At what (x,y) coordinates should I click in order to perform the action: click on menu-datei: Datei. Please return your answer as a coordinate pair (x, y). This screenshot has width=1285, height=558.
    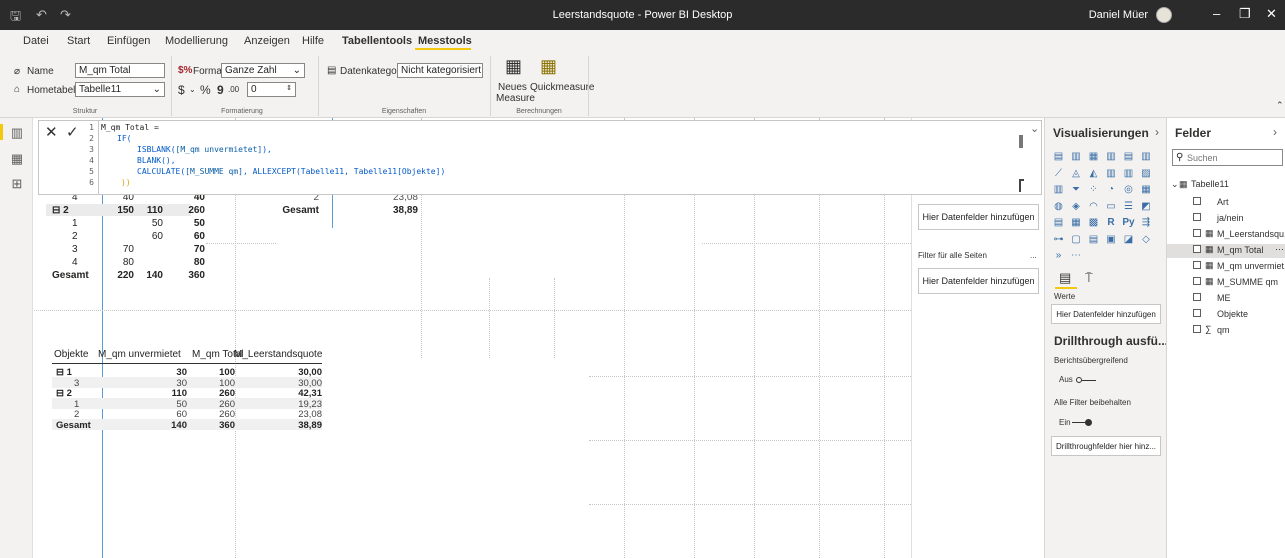
    Looking at the image, I should click on (36, 41).